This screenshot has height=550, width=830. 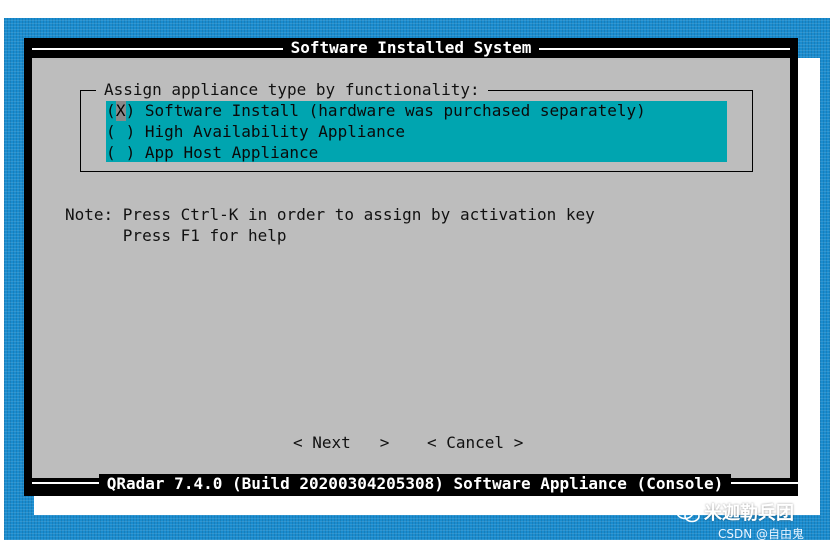 I want to click on next-button: < Next >, so click(x=341, y=443).